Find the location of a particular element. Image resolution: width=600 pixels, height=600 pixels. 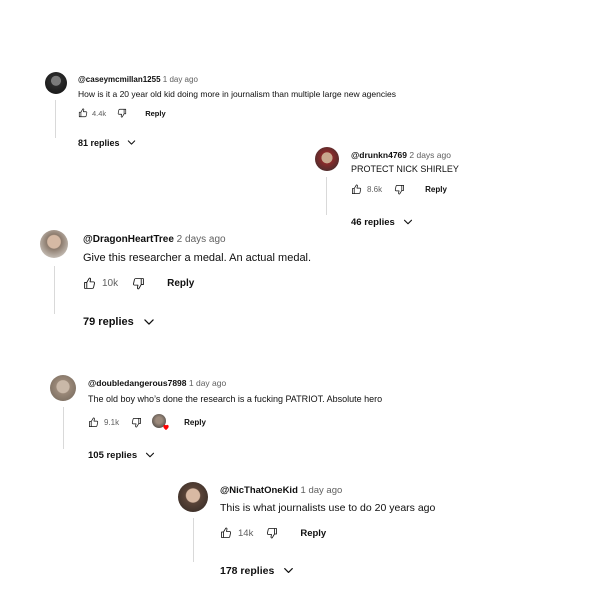

like-count: 14k is located at coordinates (246, 533).